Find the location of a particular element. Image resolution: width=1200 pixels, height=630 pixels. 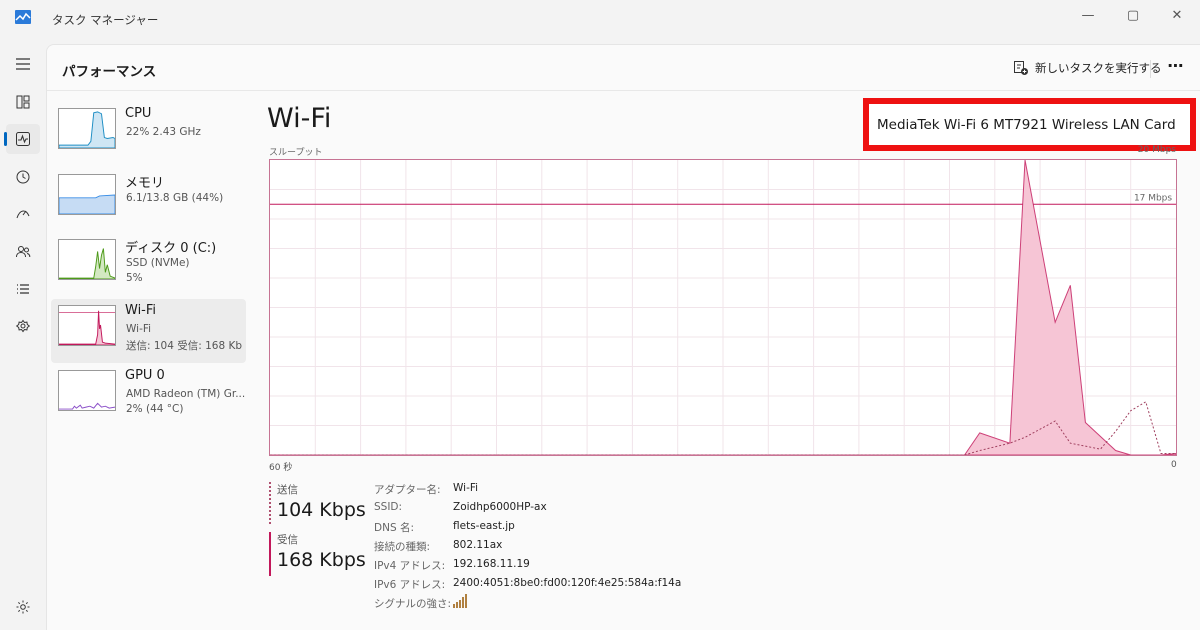

hamburger-icon is located at coordinates (23, 64).